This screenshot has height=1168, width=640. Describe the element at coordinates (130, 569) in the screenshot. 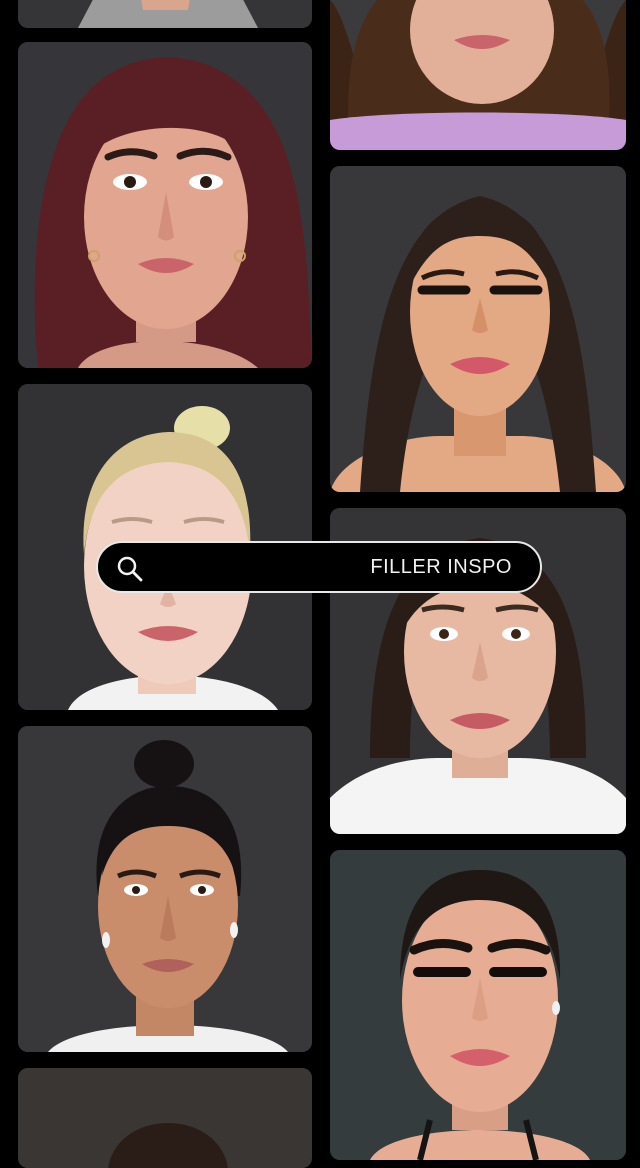

I see `search-icon` at that location.